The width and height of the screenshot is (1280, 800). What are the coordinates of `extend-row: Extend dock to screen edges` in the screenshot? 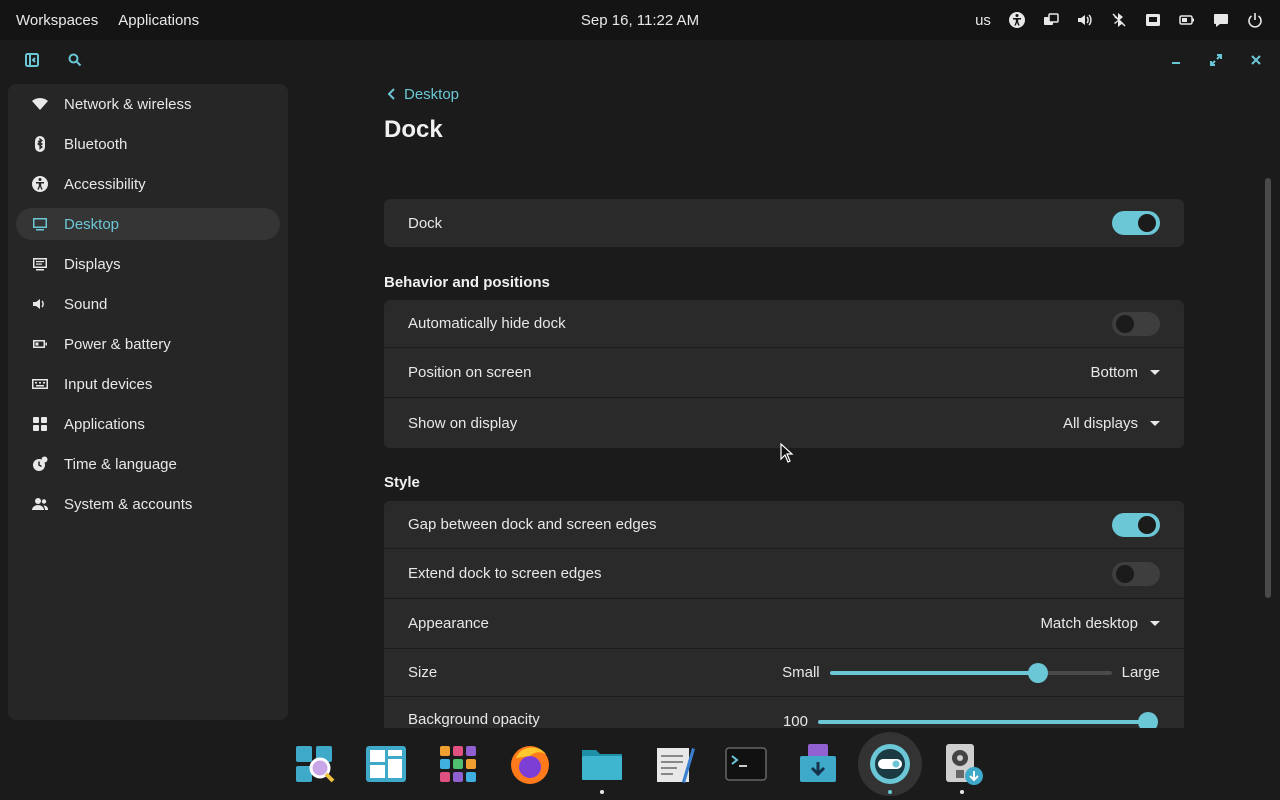 It's located at (784, 574).